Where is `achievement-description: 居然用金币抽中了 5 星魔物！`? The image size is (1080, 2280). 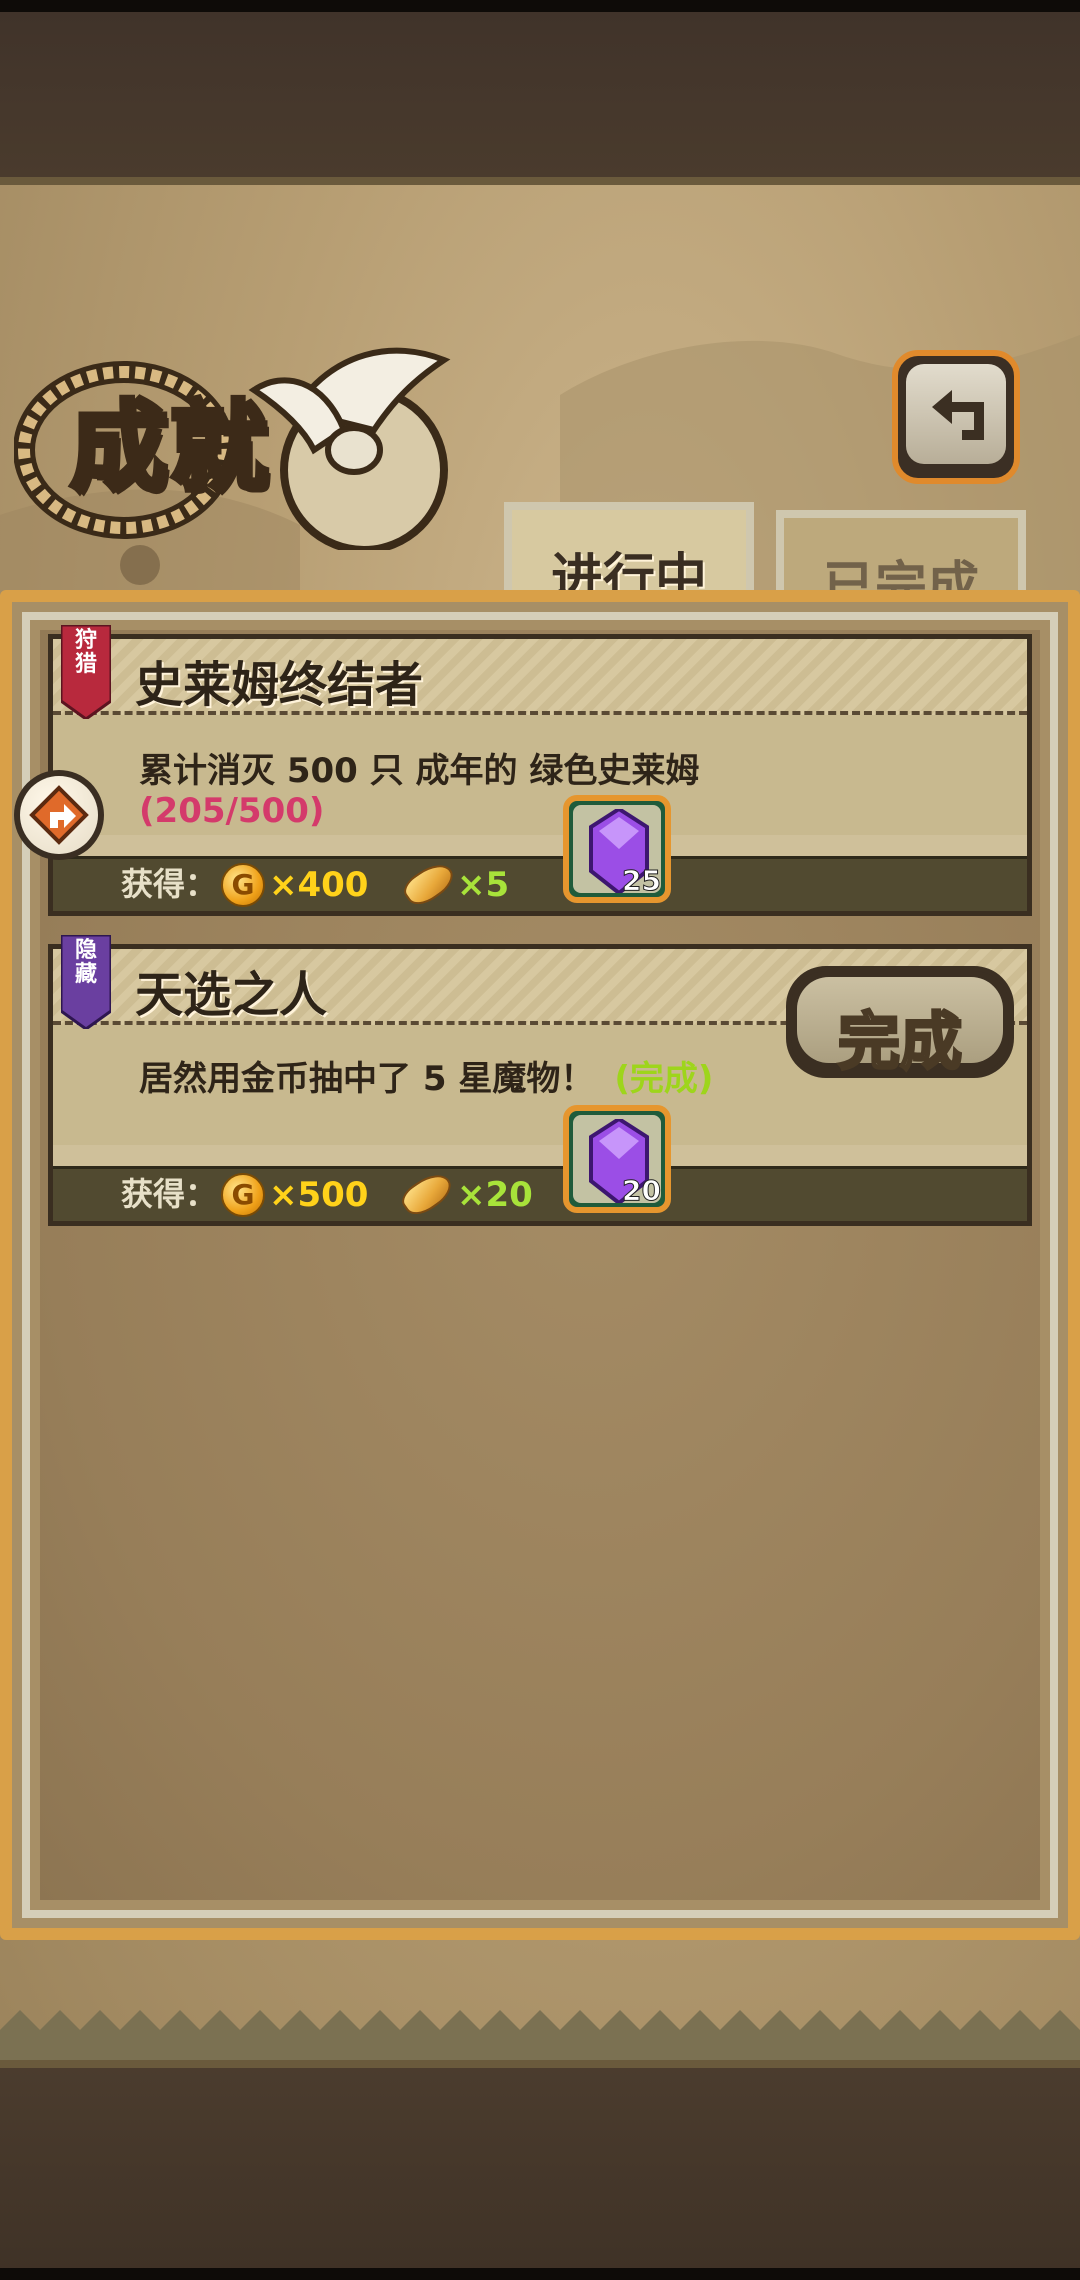
achievement-description: 居然用金币抽中了 5 星魔物！ is located at coordinates (367, 1079).